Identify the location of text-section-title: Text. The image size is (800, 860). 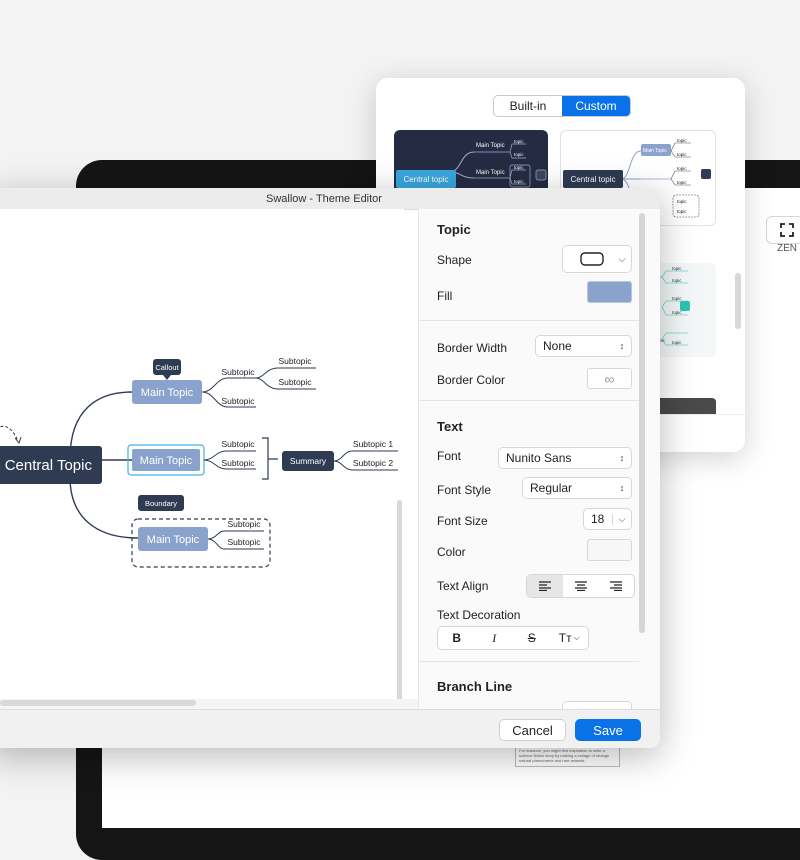
(450, 426).